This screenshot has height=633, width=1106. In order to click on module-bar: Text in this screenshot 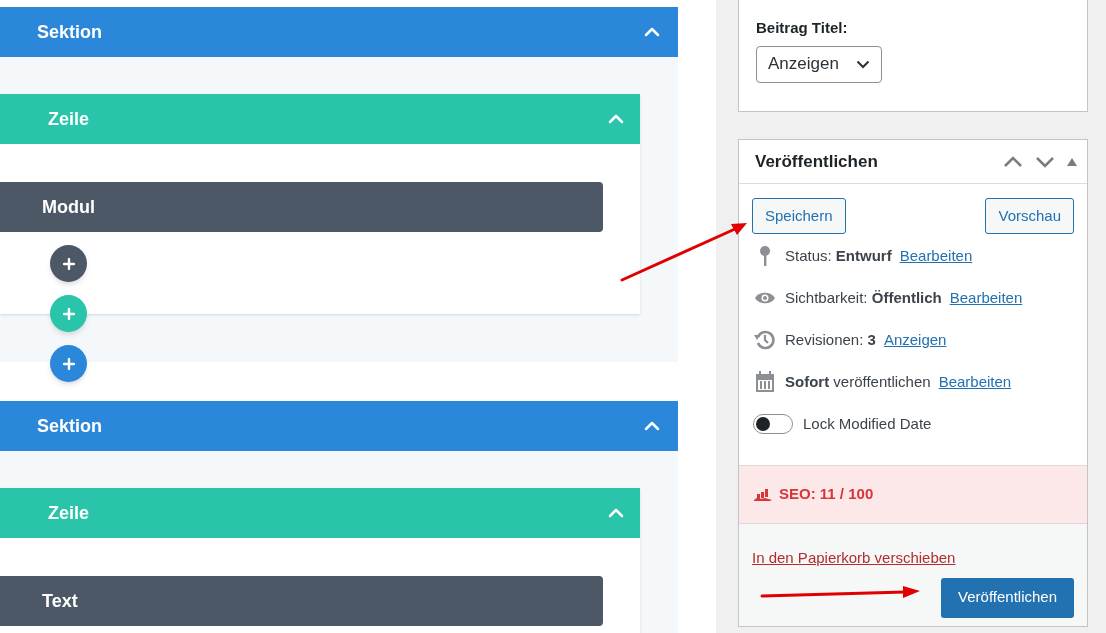, I will do `click(301, 601)`.